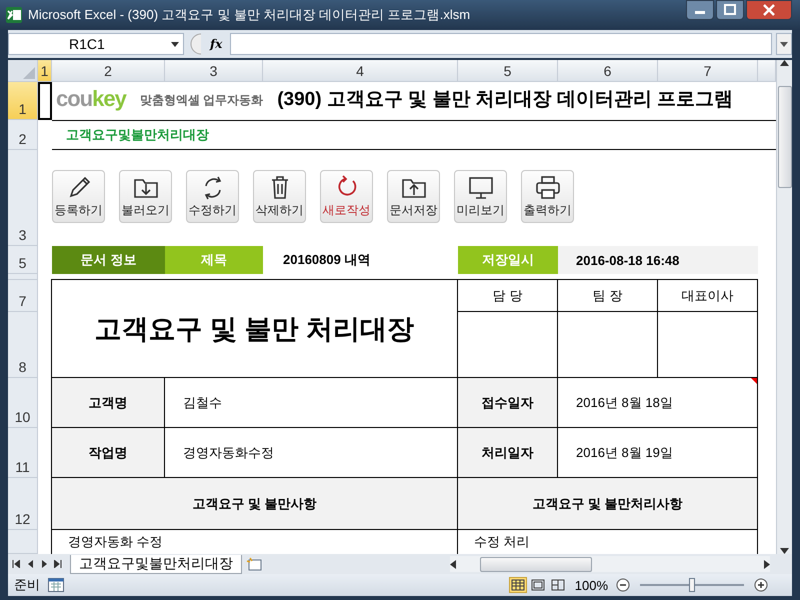 This screenshot has height=600, width=800. What do you see at coordinates (156, 564) in the screenshot?
I see `sheet-tab: 고객요구및불만처리대장` at bounding box center [156, 564].